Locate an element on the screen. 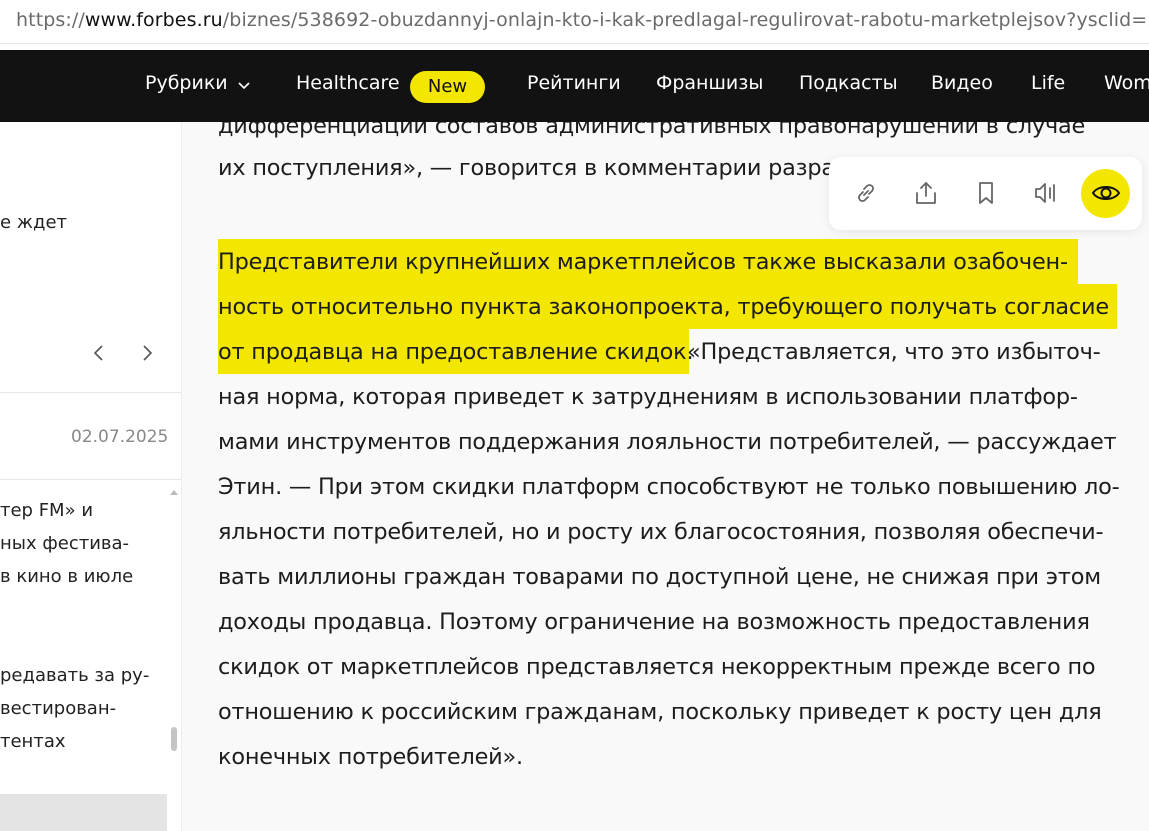  chevron-right-icon is located at coordinates (148, 355).